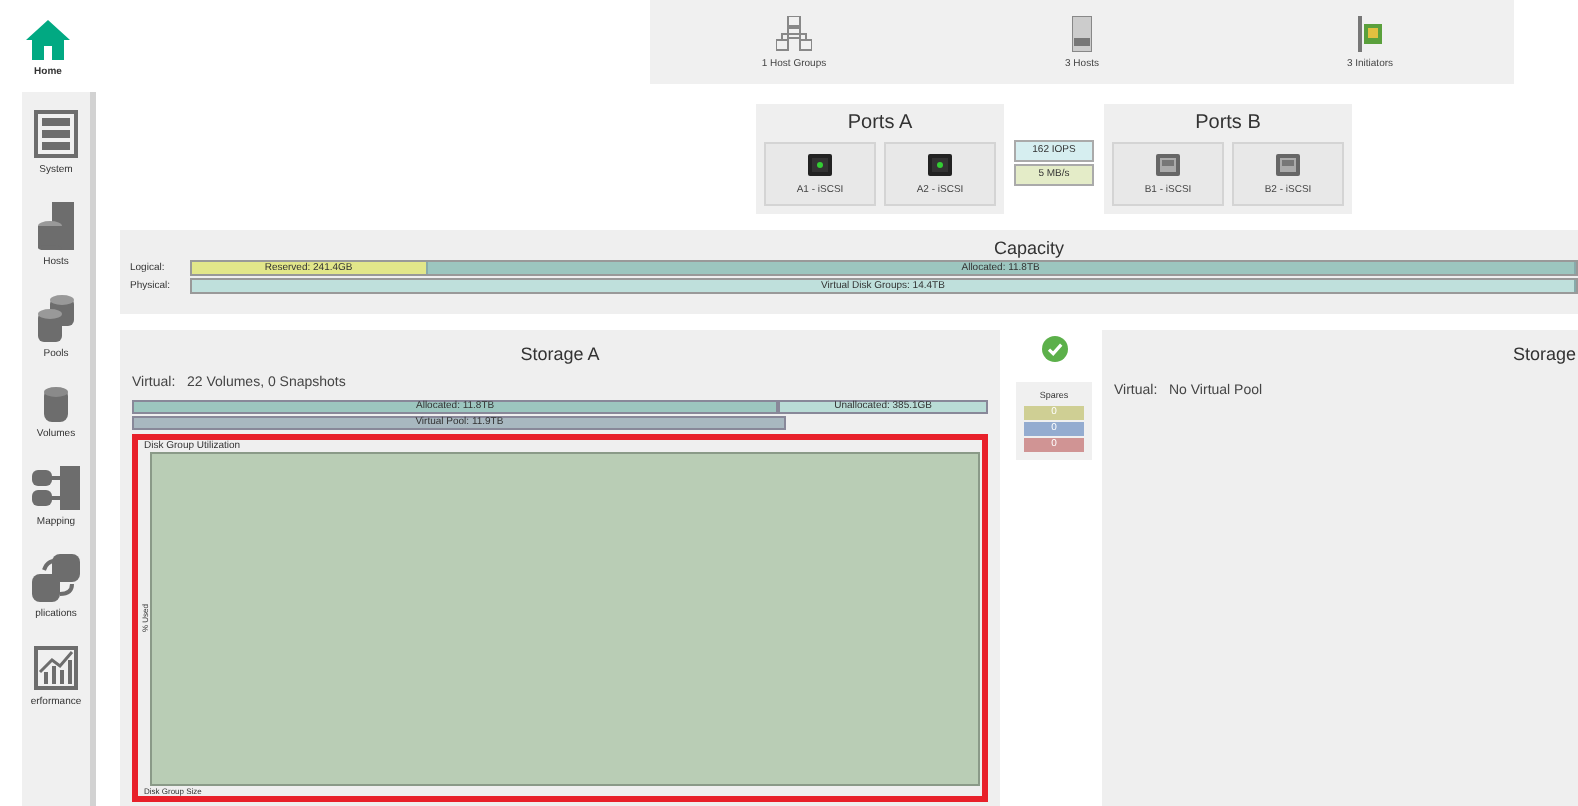 The width and height of the screenshot is (1578, 806). Describe the element at coordinates (56, 404) in the screenshot. I see `cylinder-icon` at that location.